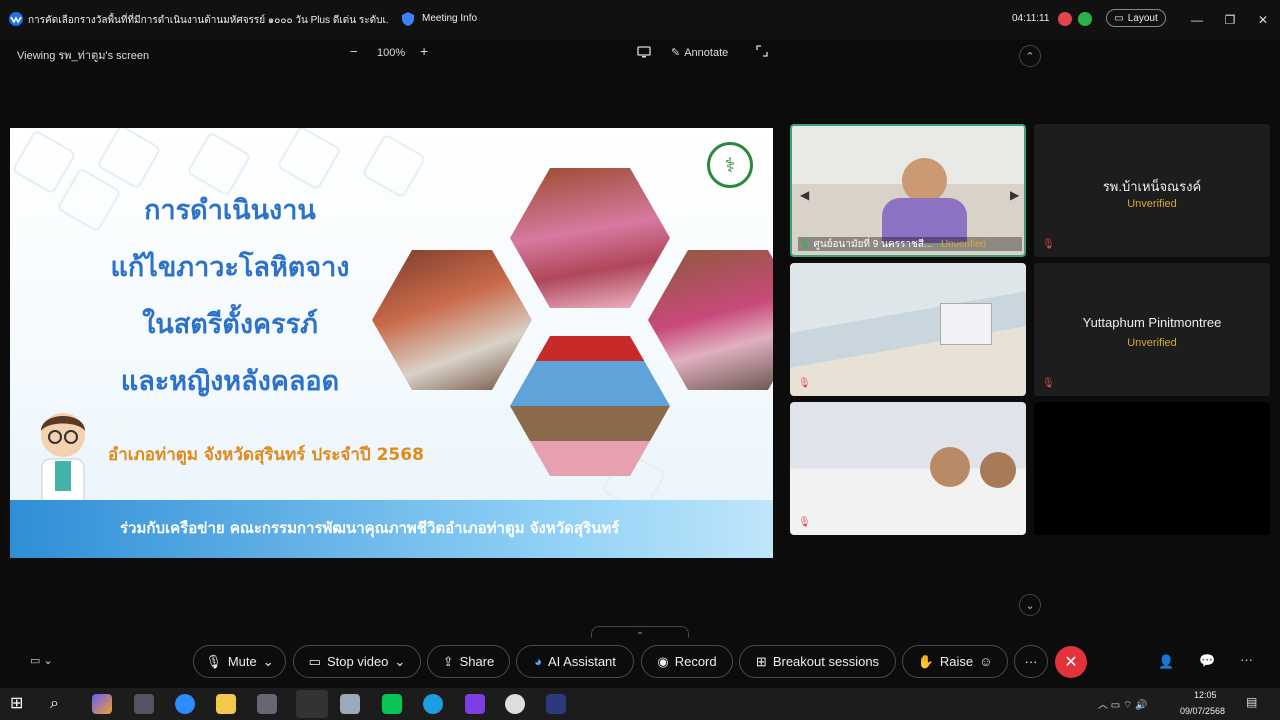  I want to click on copilot-icon, so click(102, 704).